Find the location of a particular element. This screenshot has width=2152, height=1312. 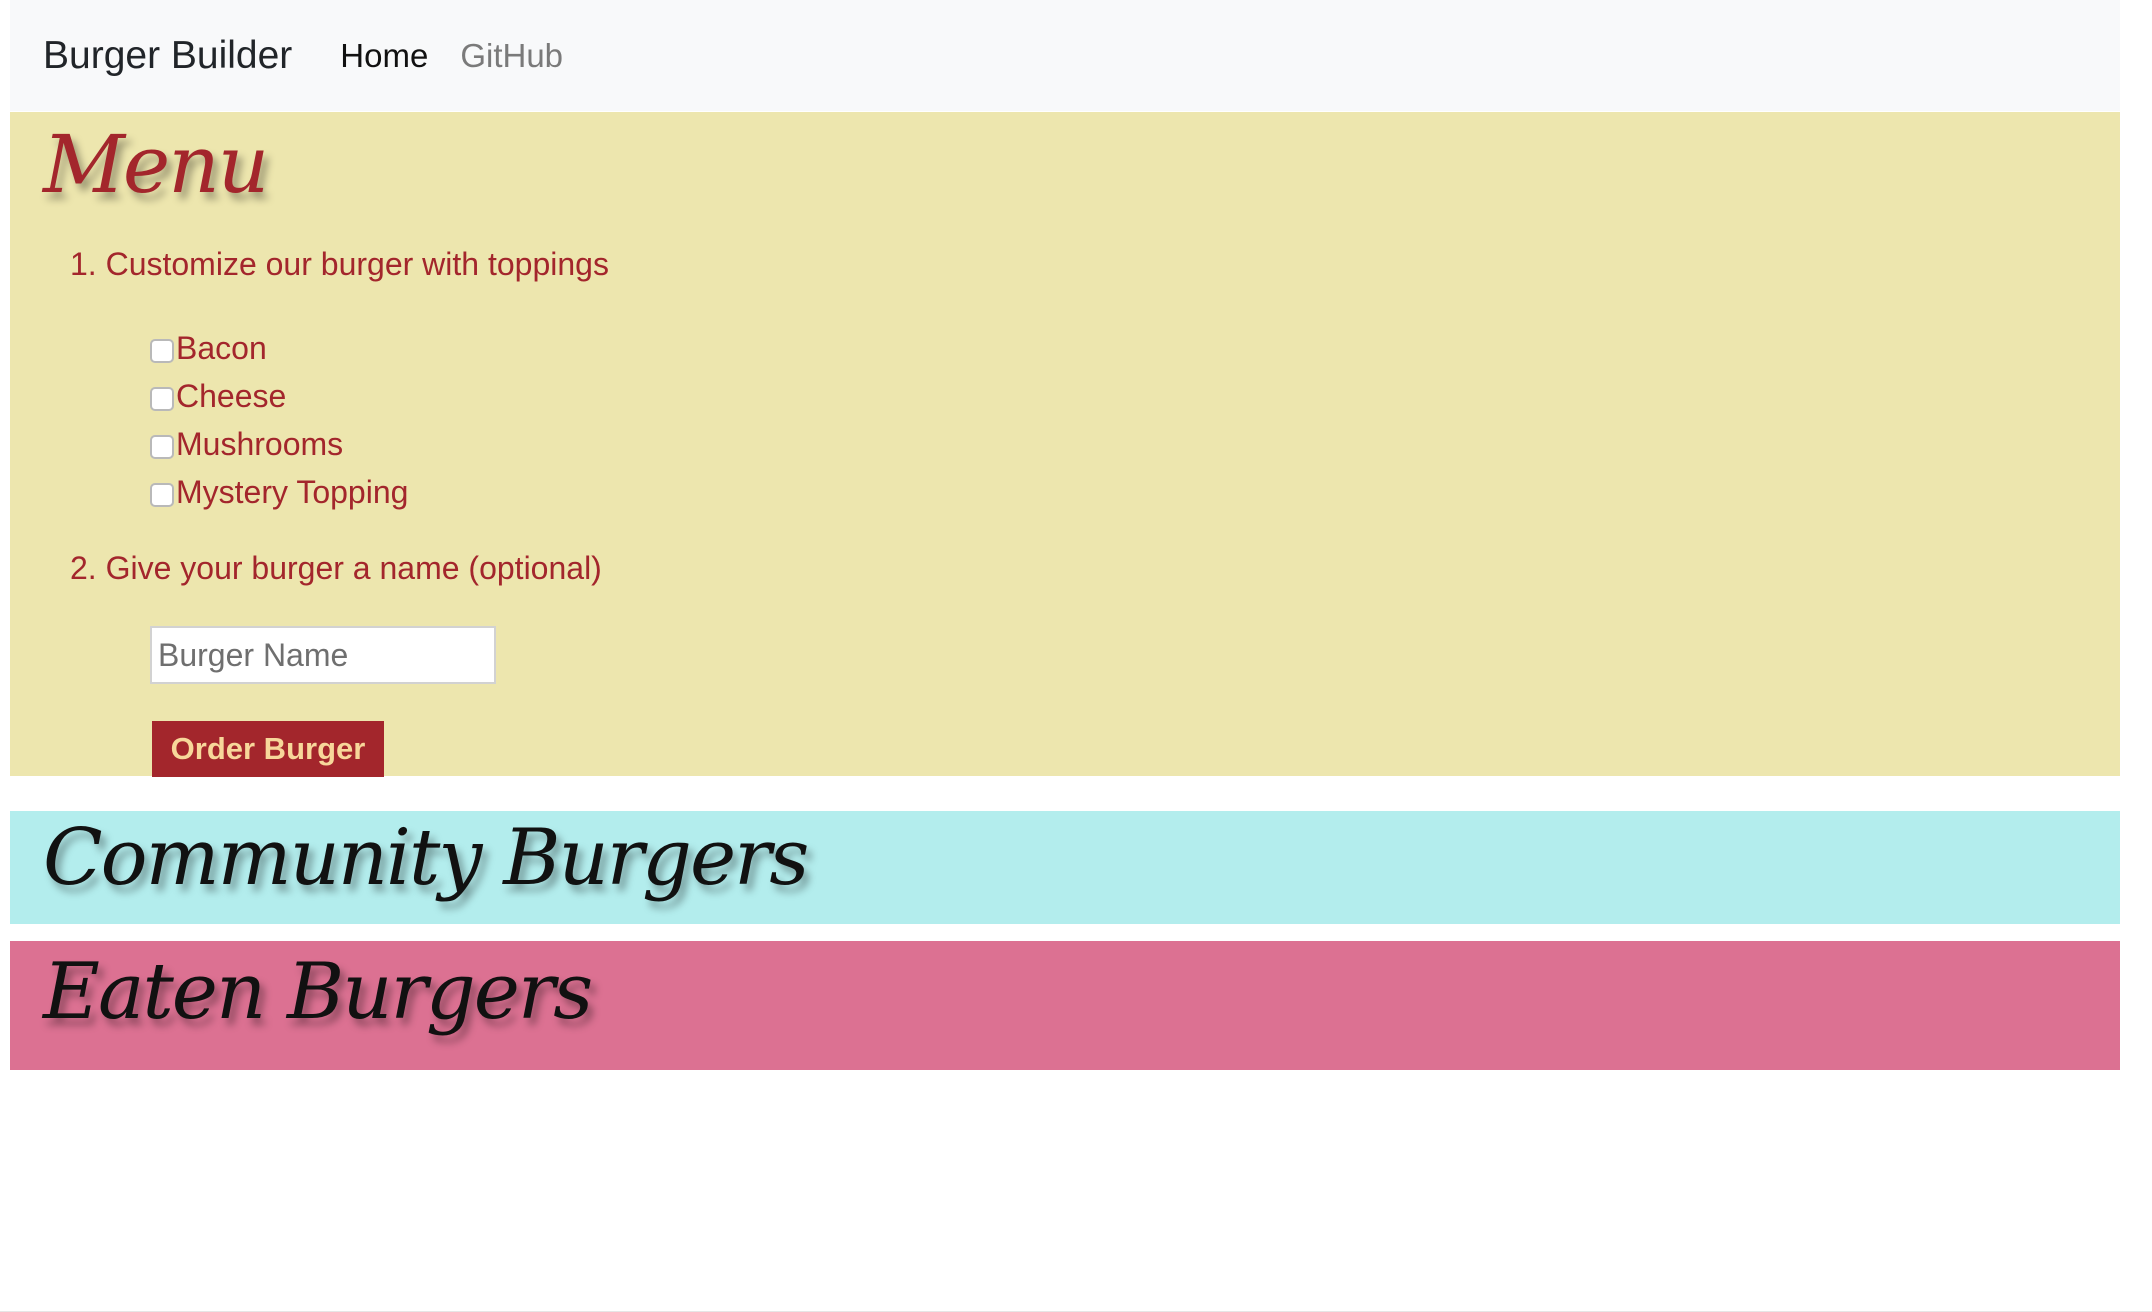

burger-name-input is located at coordinates (323, 655).